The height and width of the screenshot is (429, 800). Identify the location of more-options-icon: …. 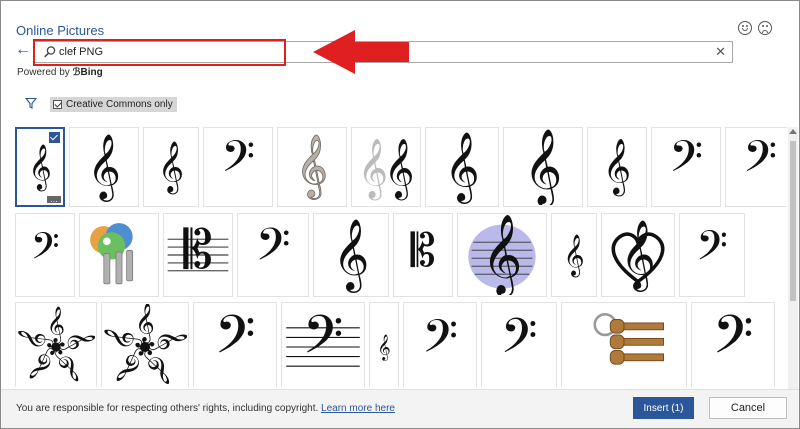
(54, 200).